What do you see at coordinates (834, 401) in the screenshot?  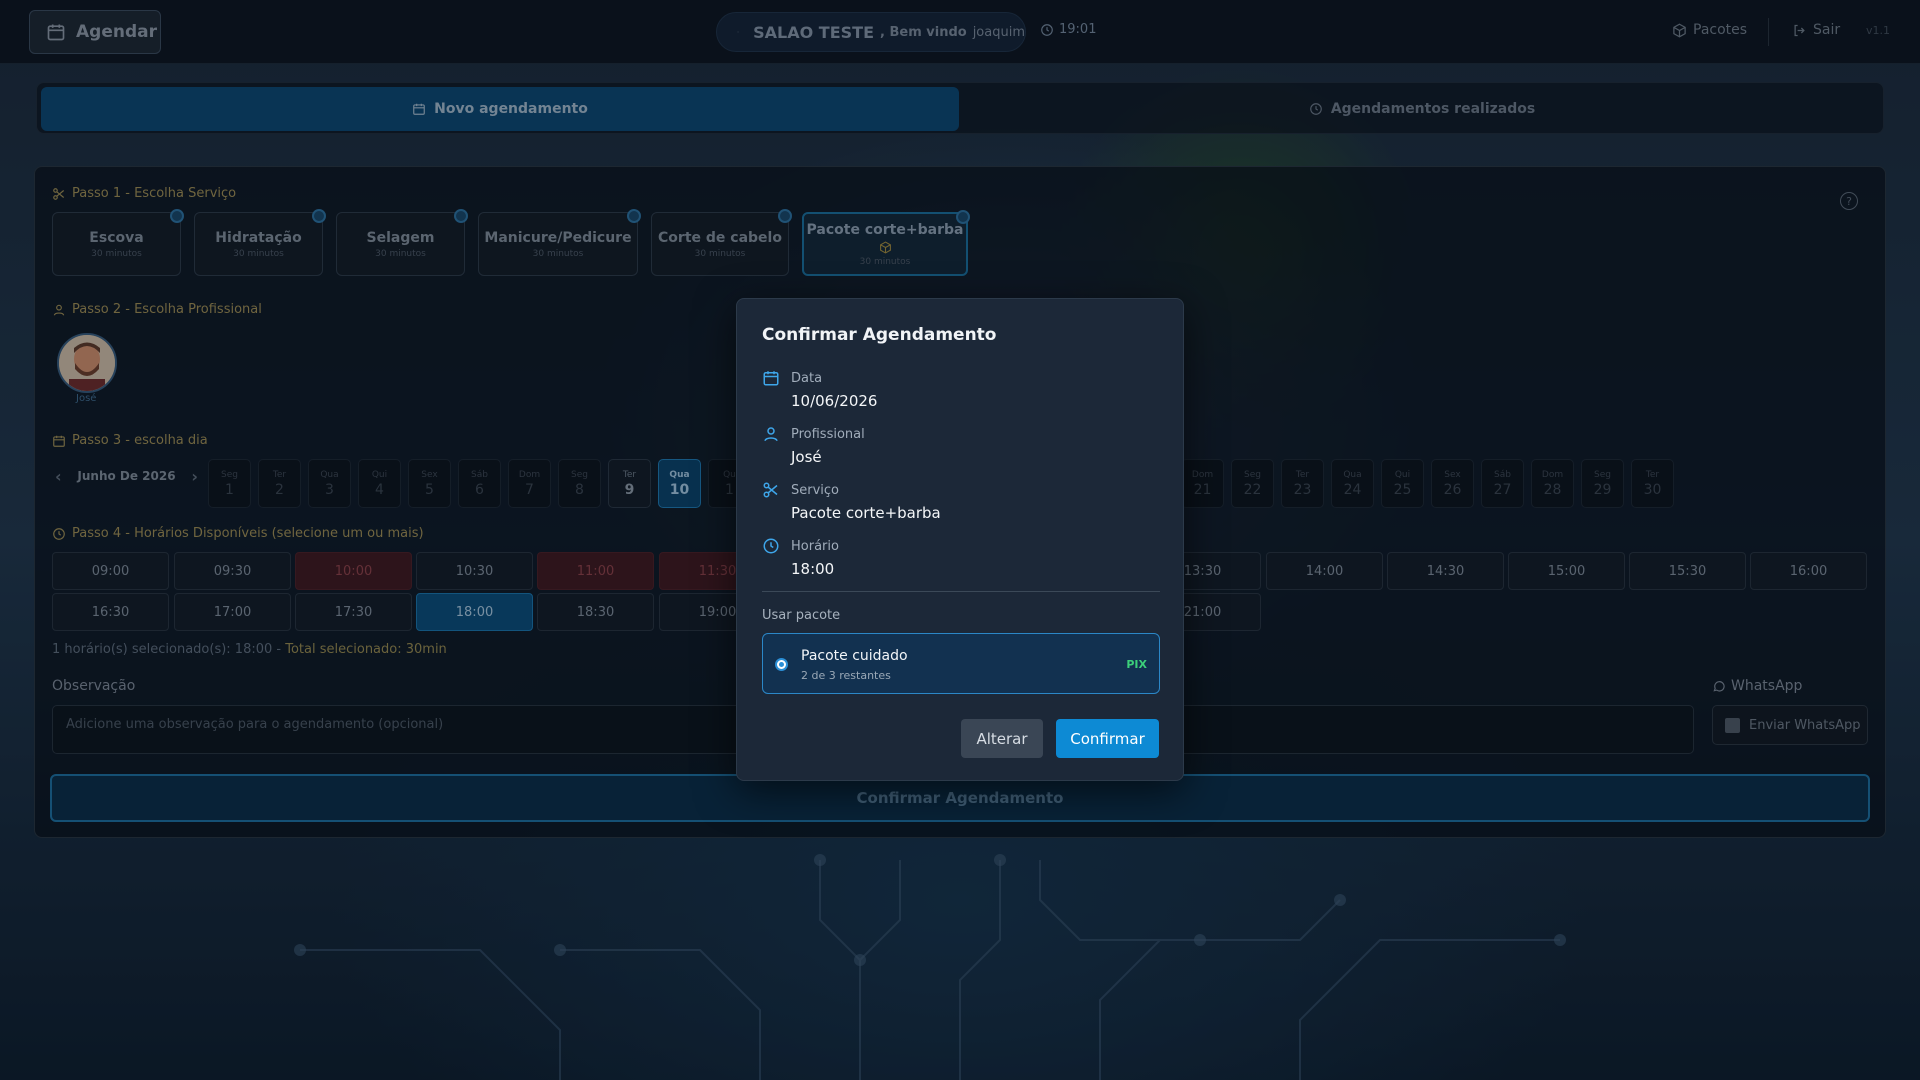 I see `data-value: 10/06/2026` at bounding box center [834, 401].